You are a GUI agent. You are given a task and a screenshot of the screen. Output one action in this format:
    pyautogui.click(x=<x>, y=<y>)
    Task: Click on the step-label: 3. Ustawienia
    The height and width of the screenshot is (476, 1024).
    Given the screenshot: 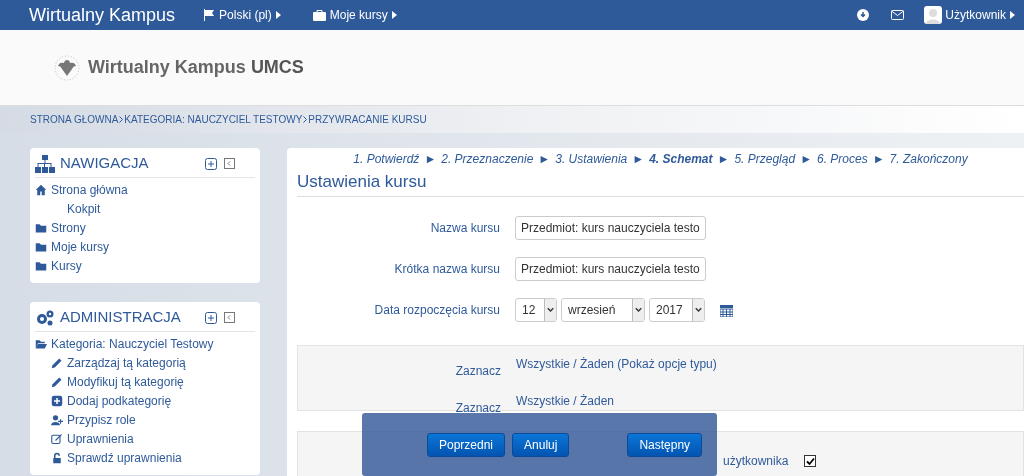 What is the action you would take?
    pyautogui.click(x=591, y=159)
    